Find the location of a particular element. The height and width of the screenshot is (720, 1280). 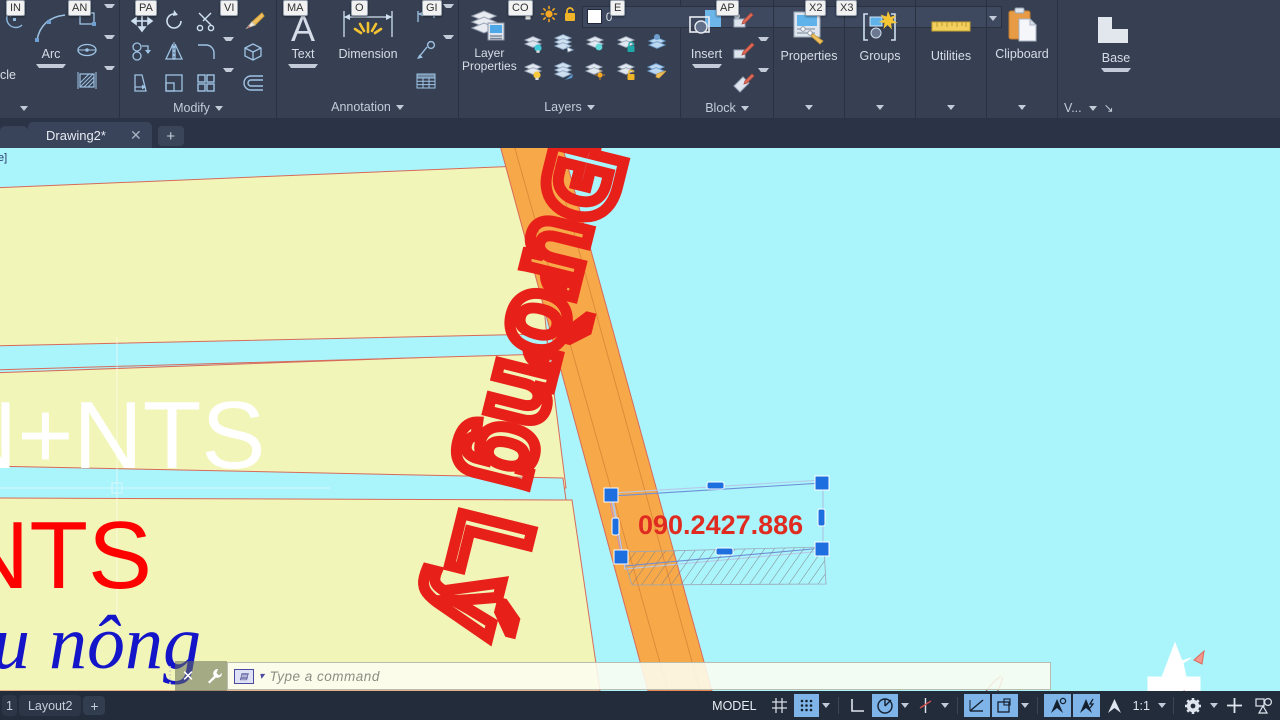

transparency-icon is located at coordinates (1004, 705).